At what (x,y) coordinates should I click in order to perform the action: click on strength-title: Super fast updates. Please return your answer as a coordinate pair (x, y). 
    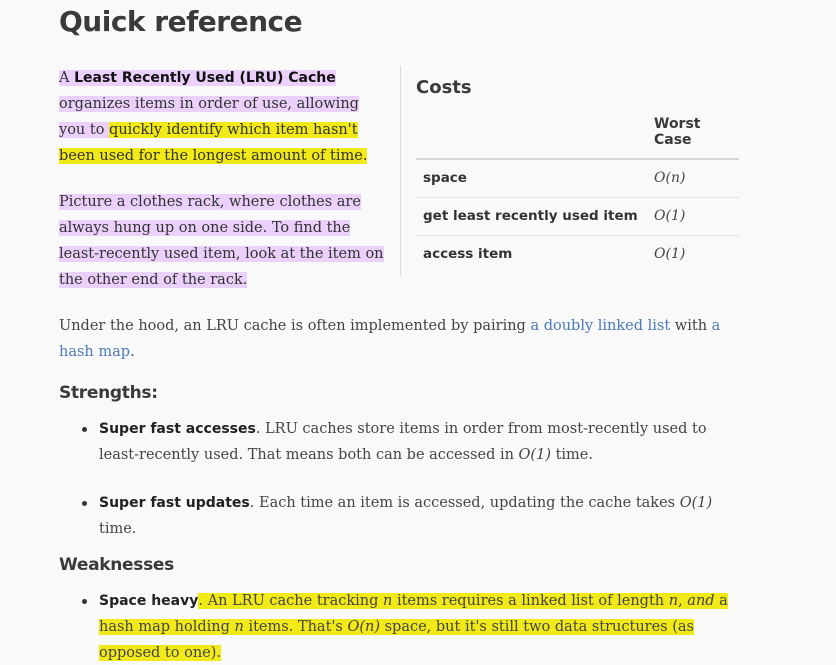
    Looking at the image, I should click on (174, 503).